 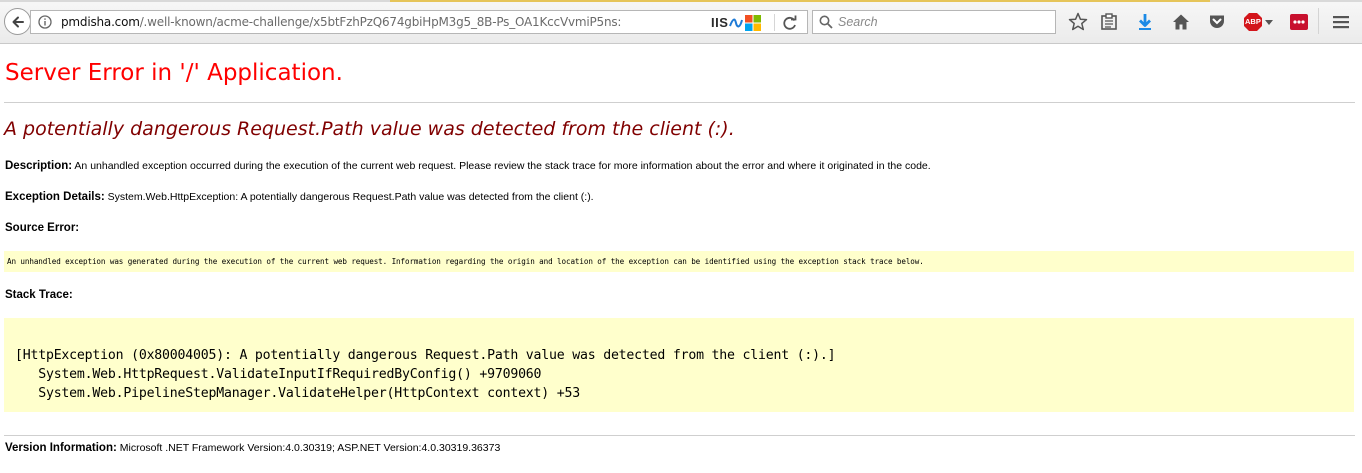 I want to click on stack-trace-heading: Stack Trace:, so click(x=39, y=295).